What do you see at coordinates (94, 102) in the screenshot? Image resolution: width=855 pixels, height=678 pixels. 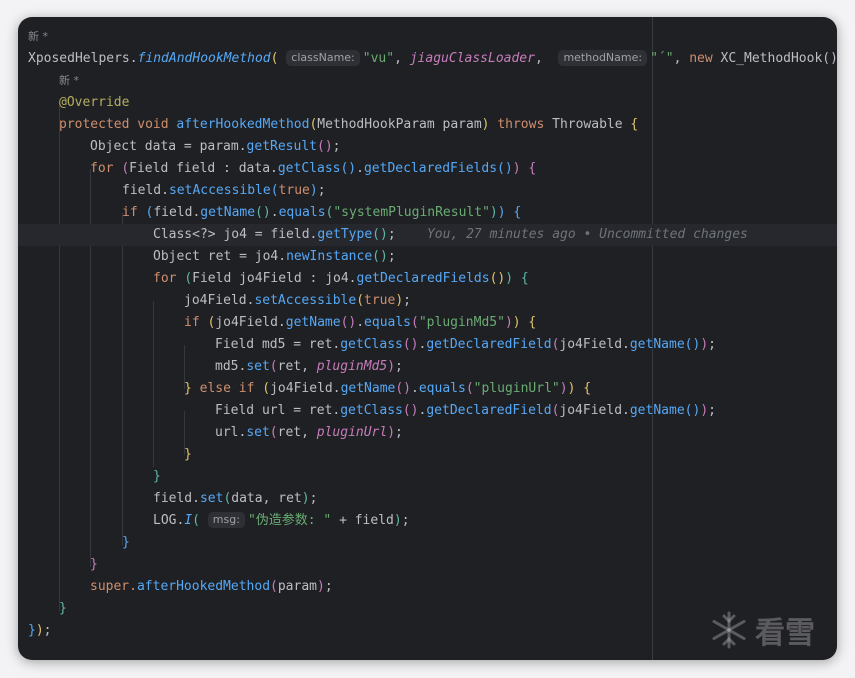 I see `code-token: @Override` at bounding box center [94, 102].